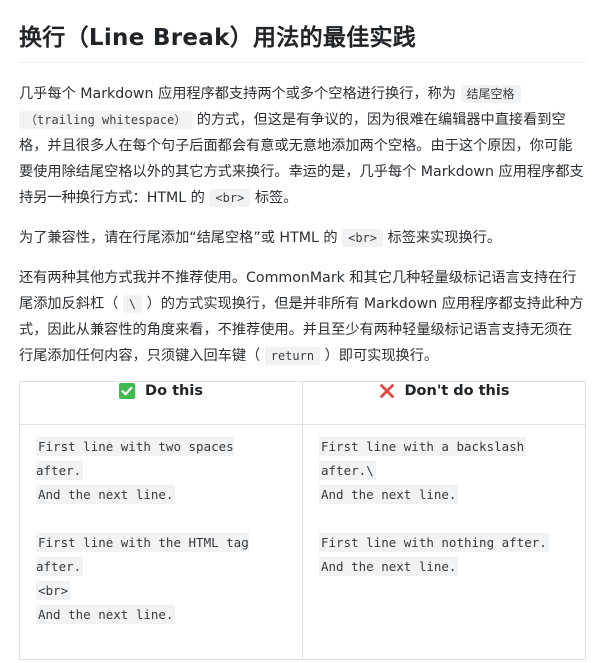 The image size is (605, 663). Describe the element at coordinates (347, 470) in the screenshot. I see `code-line: after.\` at that location.